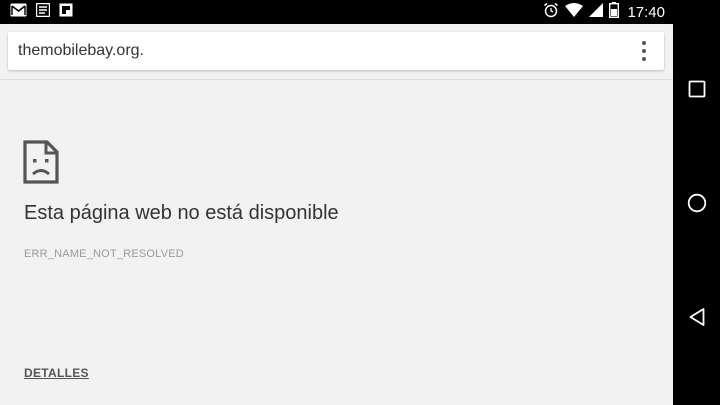  I want to click on toolbar-divider, so click(336, 79).